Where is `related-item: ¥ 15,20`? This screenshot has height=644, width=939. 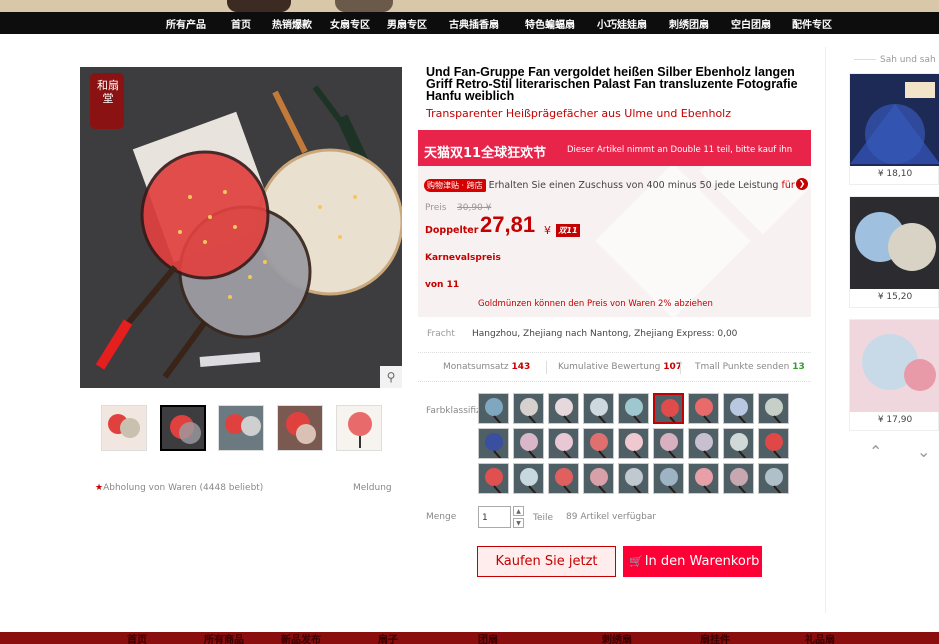 related-item: ¥ 15,20 is located at coordinates (894, 252).